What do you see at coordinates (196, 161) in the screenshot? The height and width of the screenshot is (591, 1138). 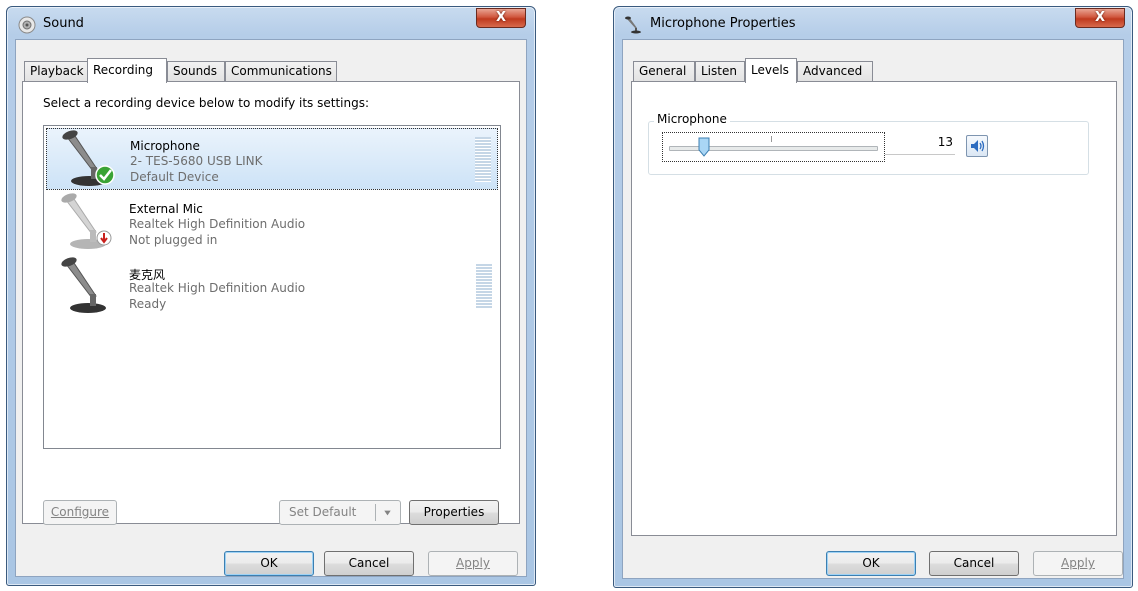 I see `device-line1: 2- TES-5680 USB LINK` at bounding box center [196, 161].